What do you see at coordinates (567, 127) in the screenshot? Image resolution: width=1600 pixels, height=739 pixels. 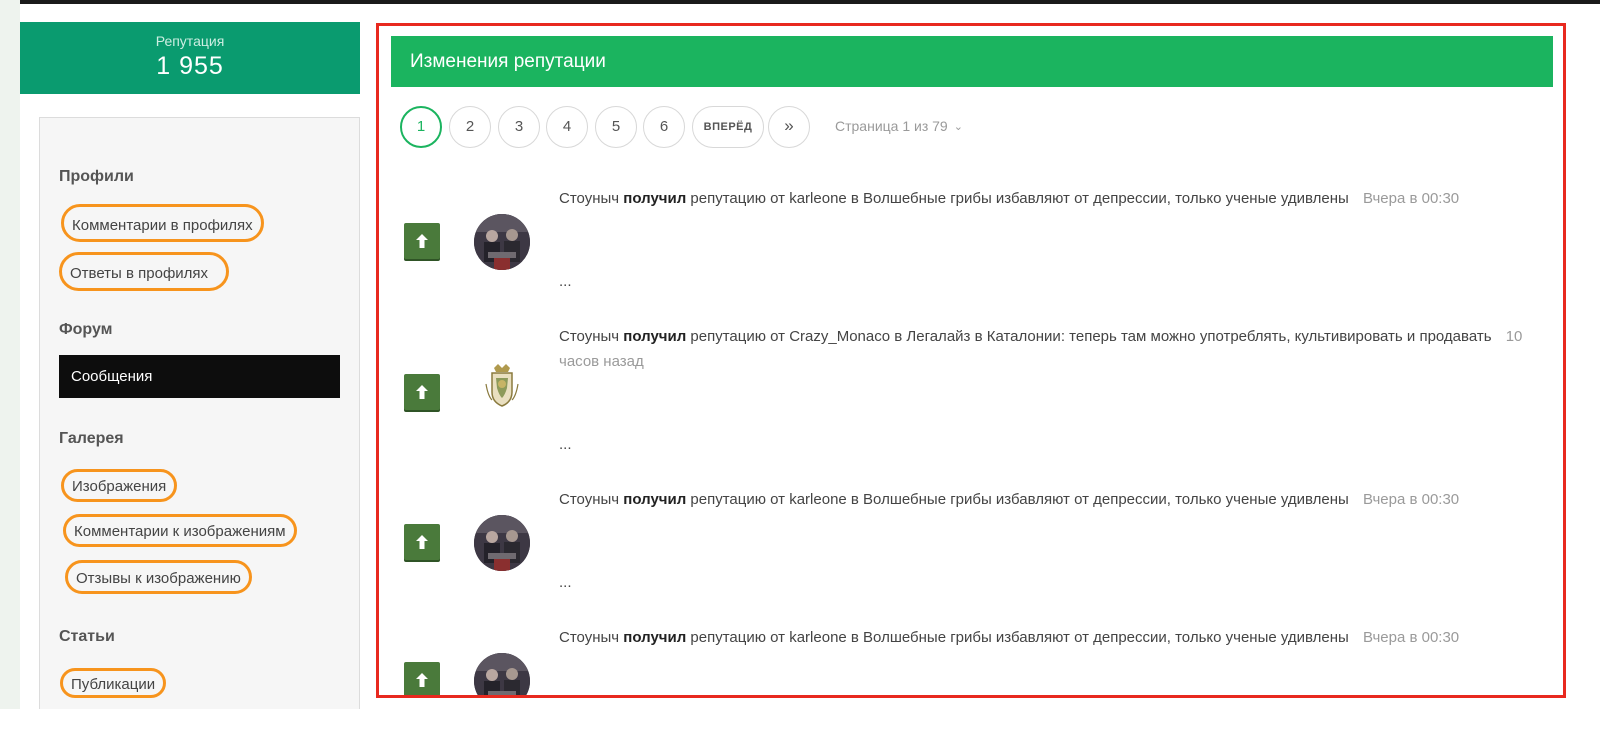 I see `page-button-4: 4` at bounding box center [567, 127].